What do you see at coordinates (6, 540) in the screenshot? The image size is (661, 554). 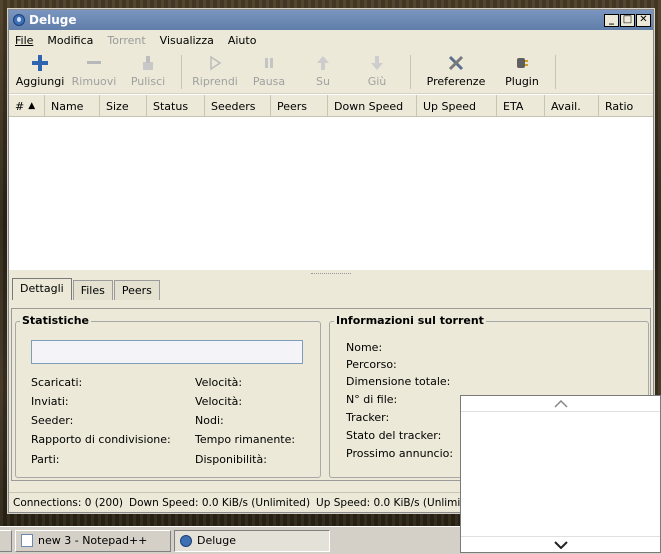 I see `taskbar-clipped-item` at bounding box center [6, 540].